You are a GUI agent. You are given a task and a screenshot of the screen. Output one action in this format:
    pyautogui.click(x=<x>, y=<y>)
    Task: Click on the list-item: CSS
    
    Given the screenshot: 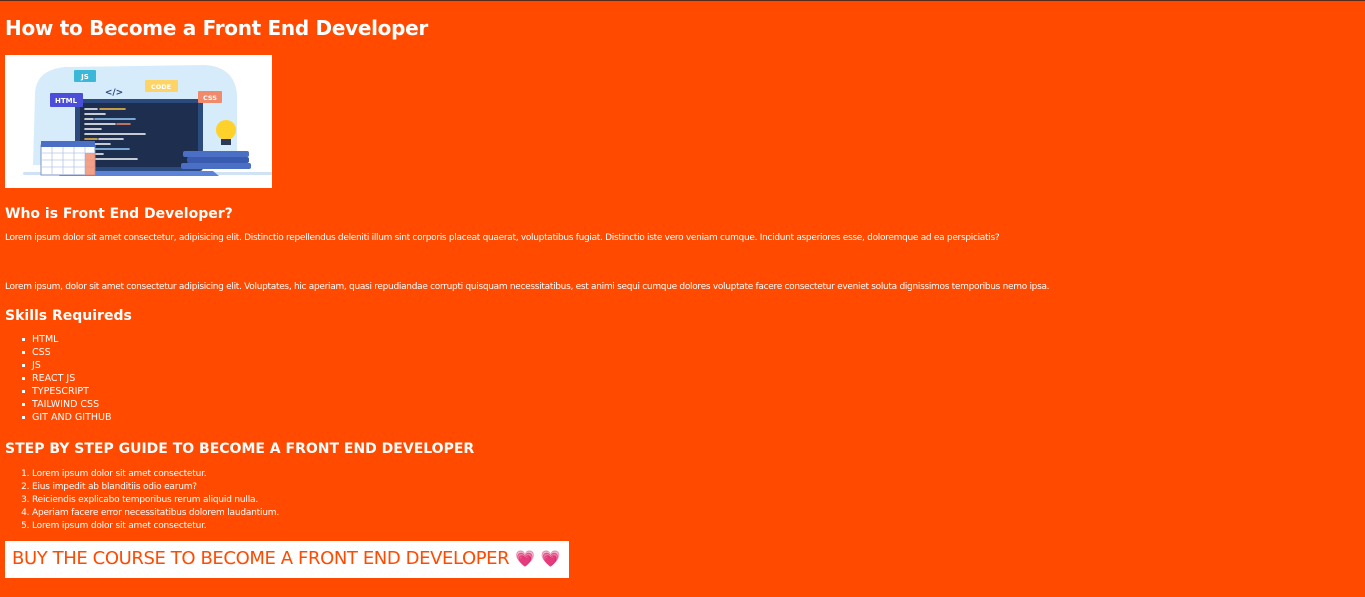 What is the action you would take?
    pyautogui.click(x=691, y=352)
    